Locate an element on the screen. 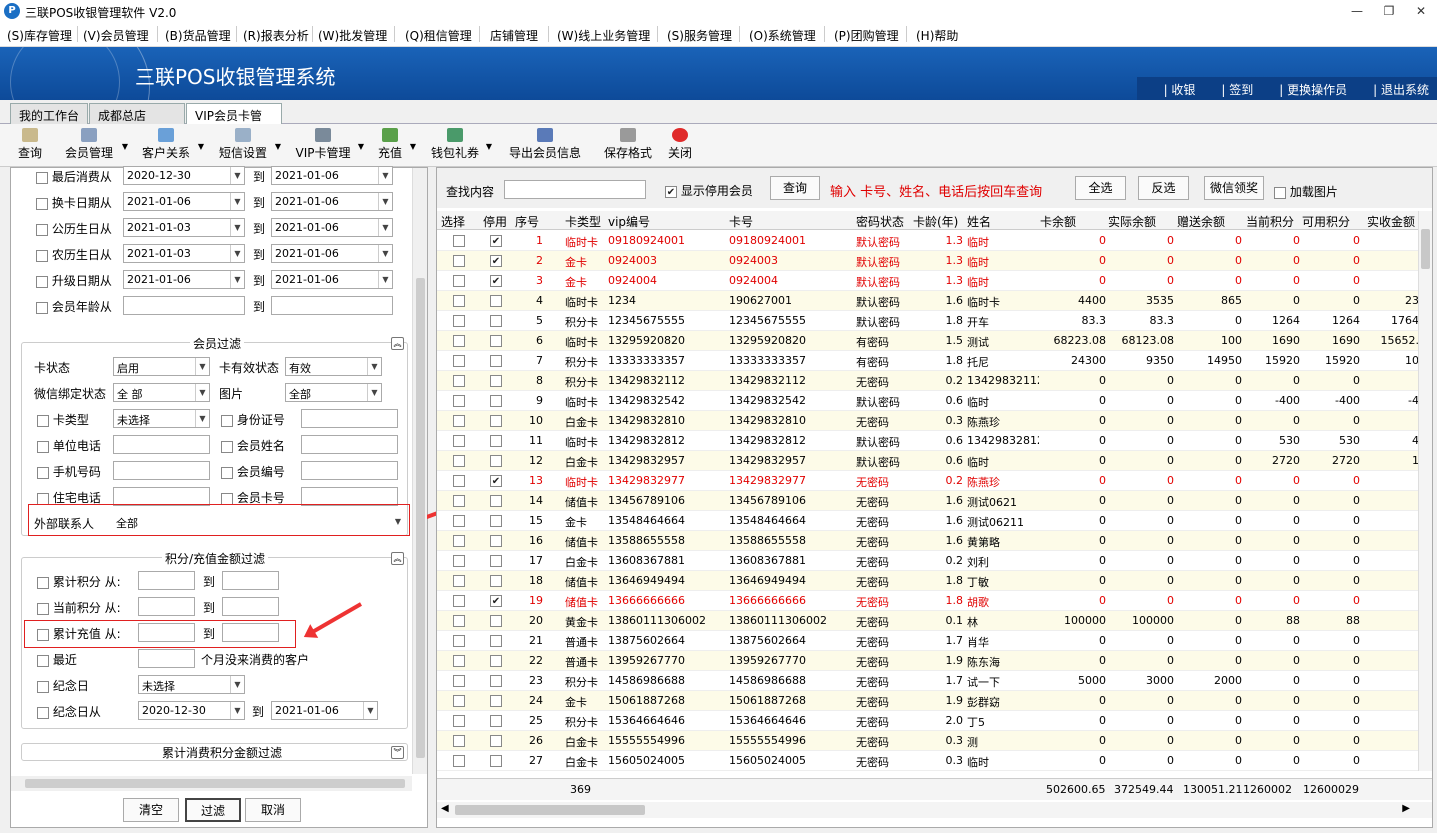 The image size is (1437, 833). table-row: 21 普通卡 13875602664 13875602664 无密码 1.7 肖华 0 0 0 0 0 is located at coordinates (927, 641).